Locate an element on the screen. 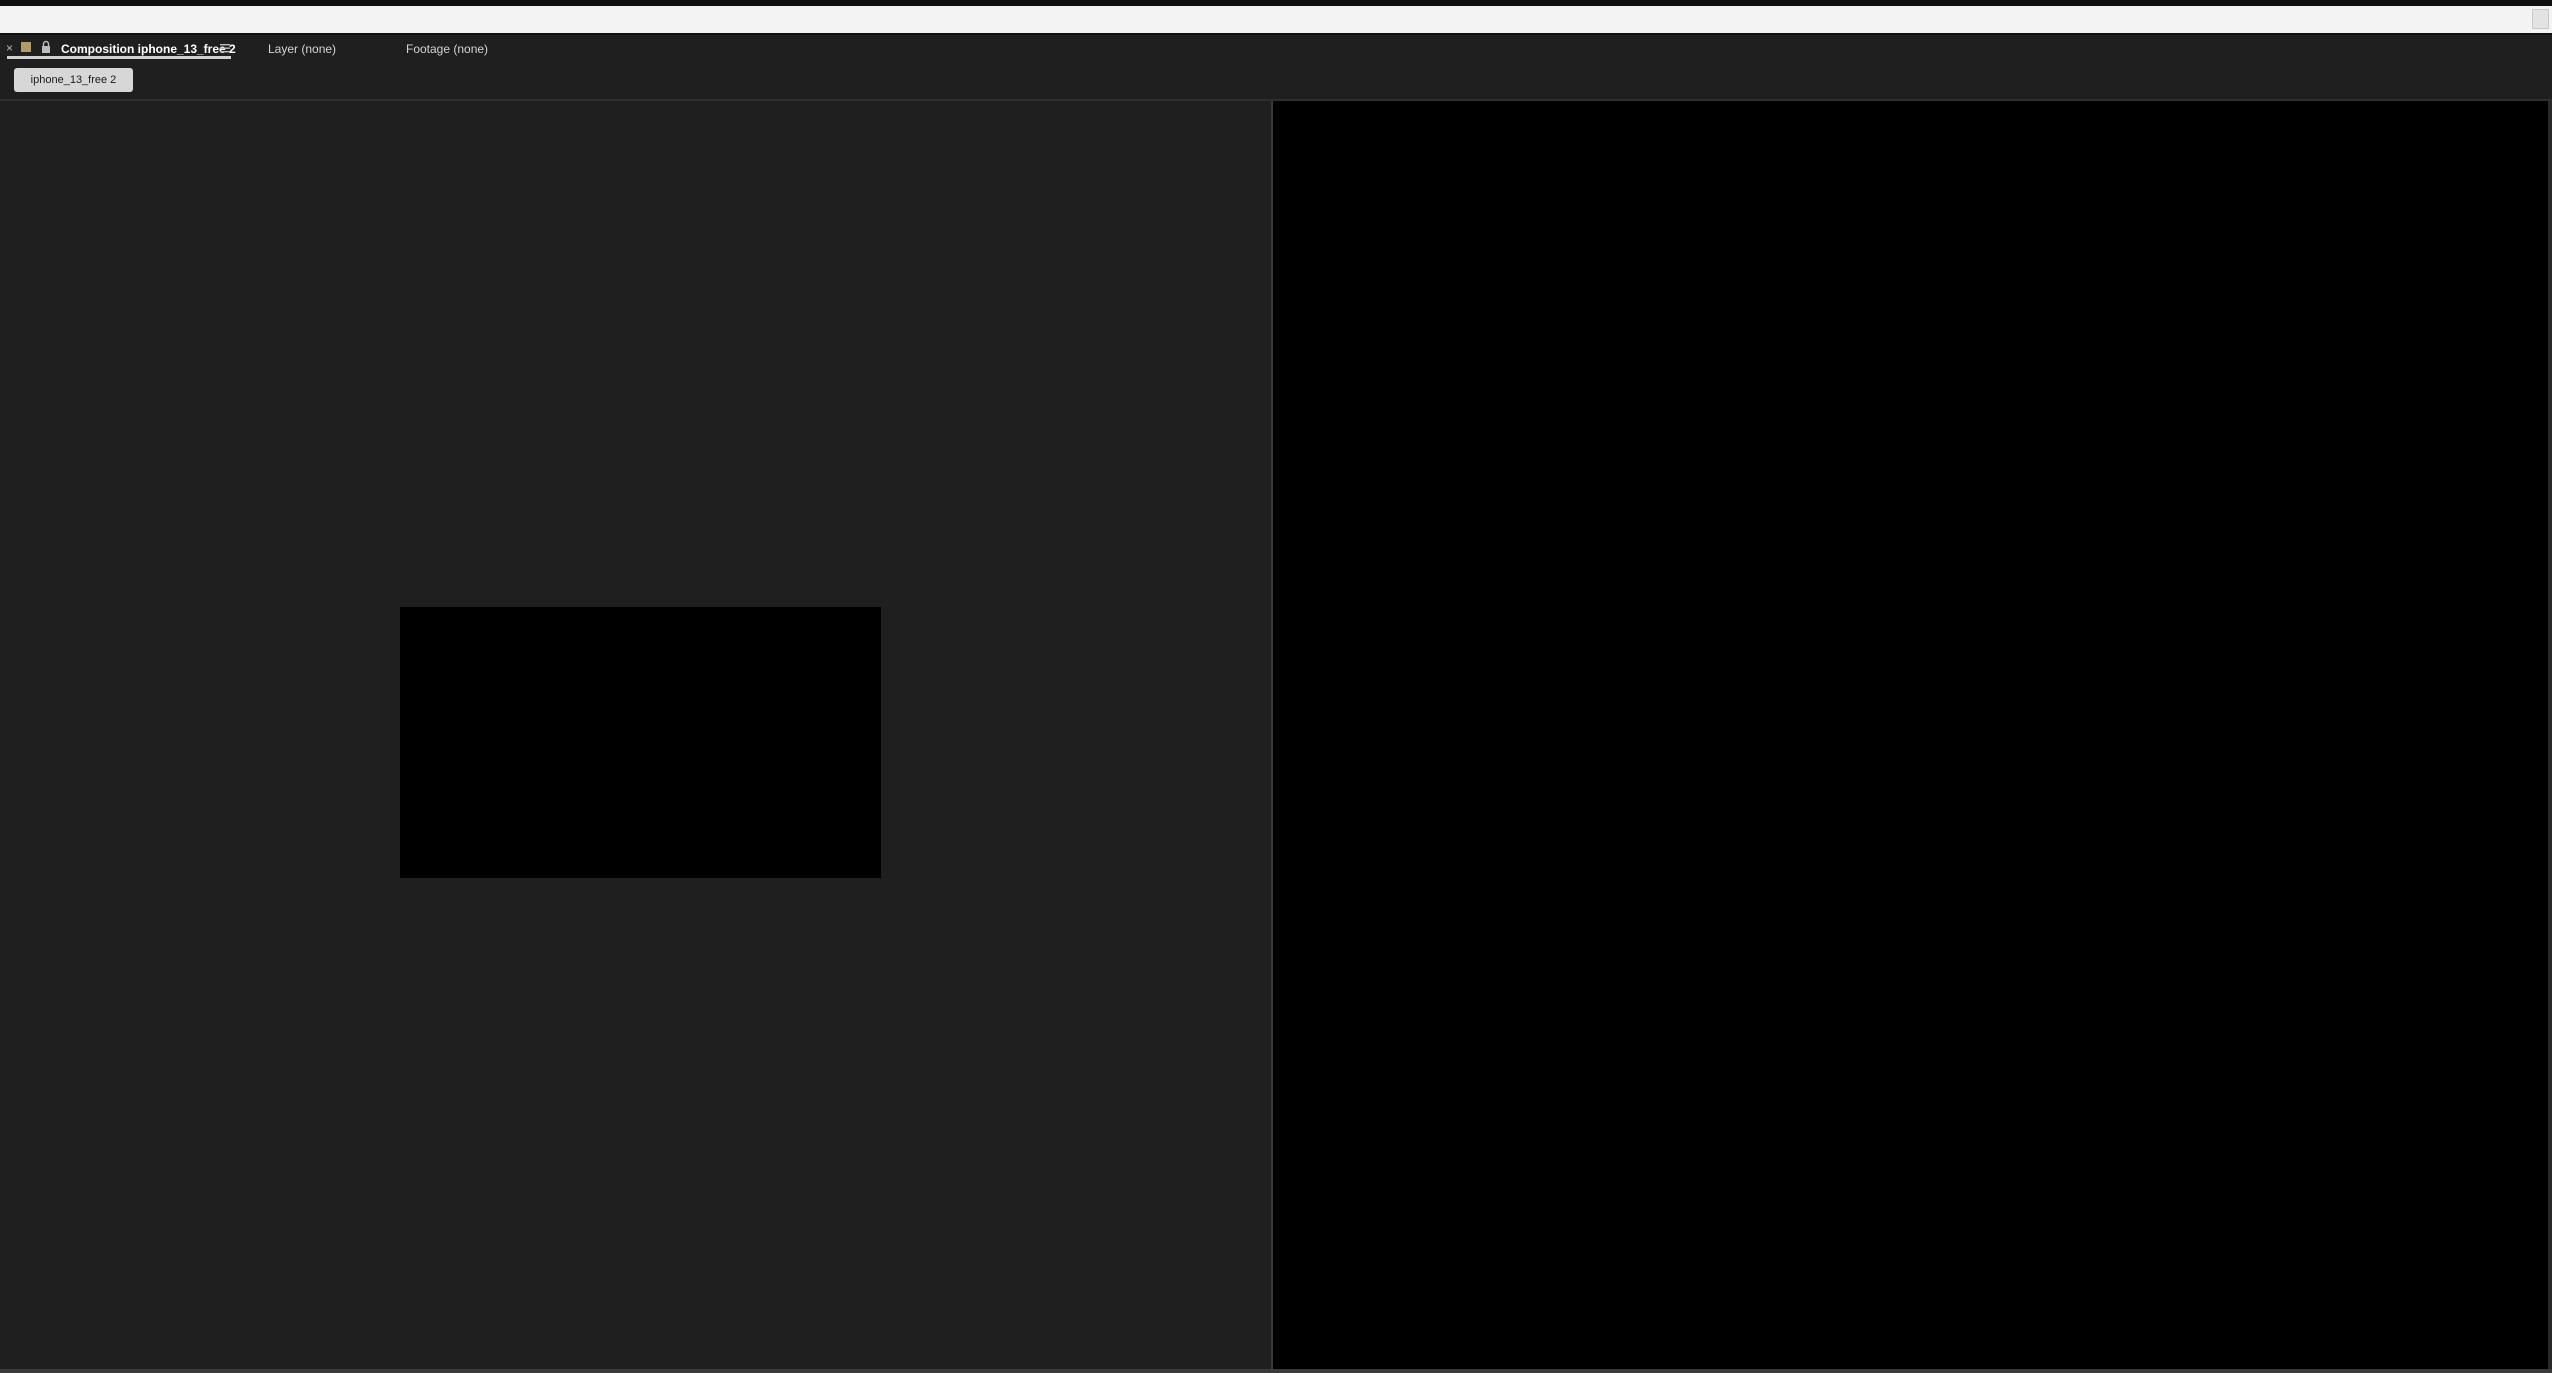  lock-icon is located at coordinates (46, 47).